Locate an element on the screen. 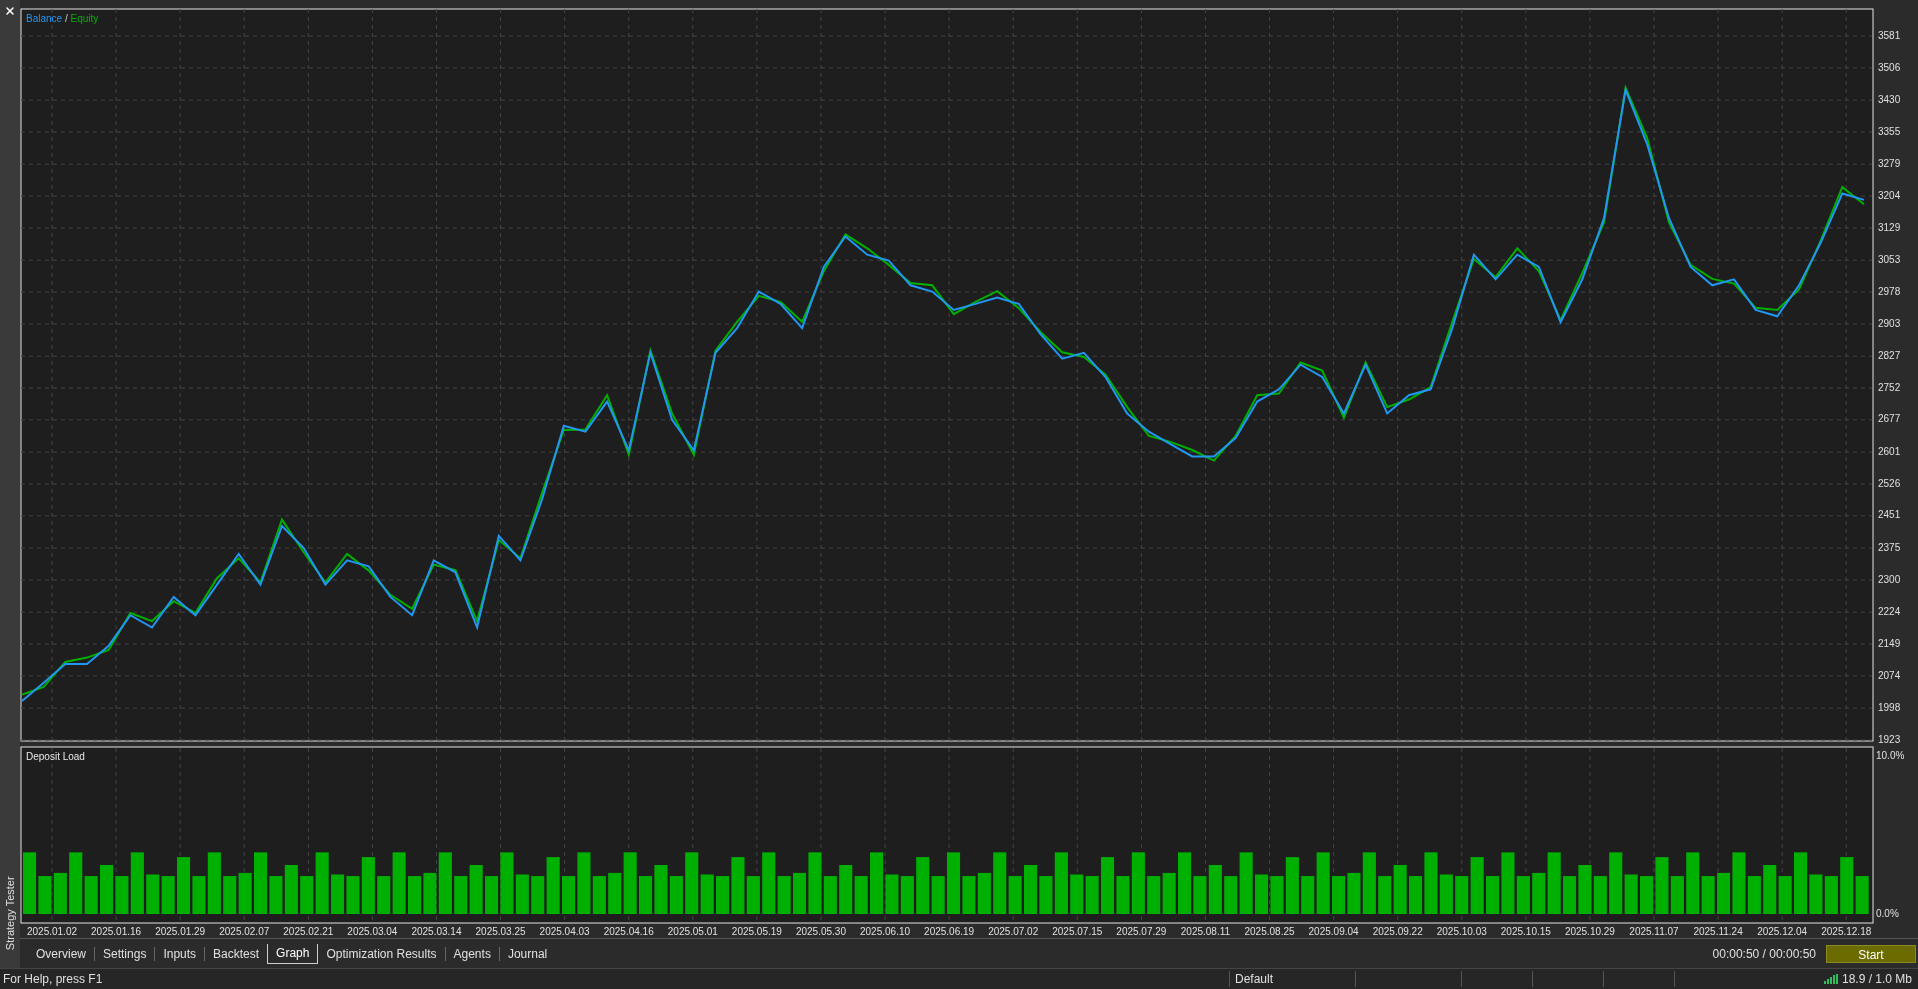 The height and width of the screenshot is (989, 1918). close-icon is located at coordinates (10, 11).